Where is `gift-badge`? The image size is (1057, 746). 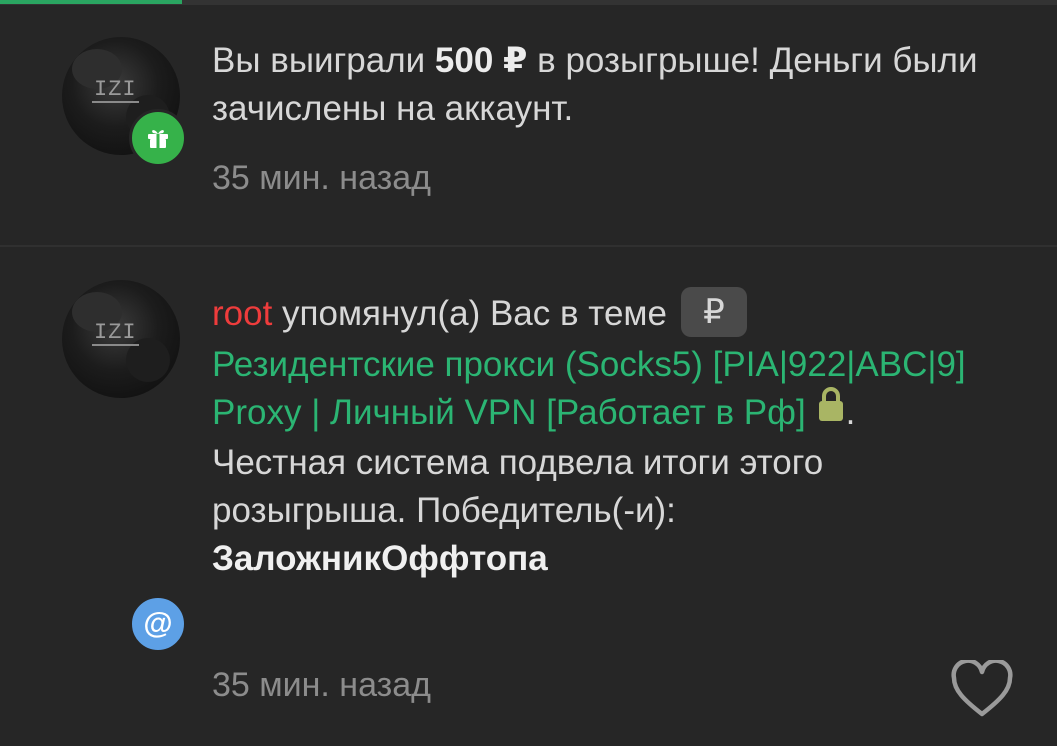
gift-badge is located at coordinates (158, 138).